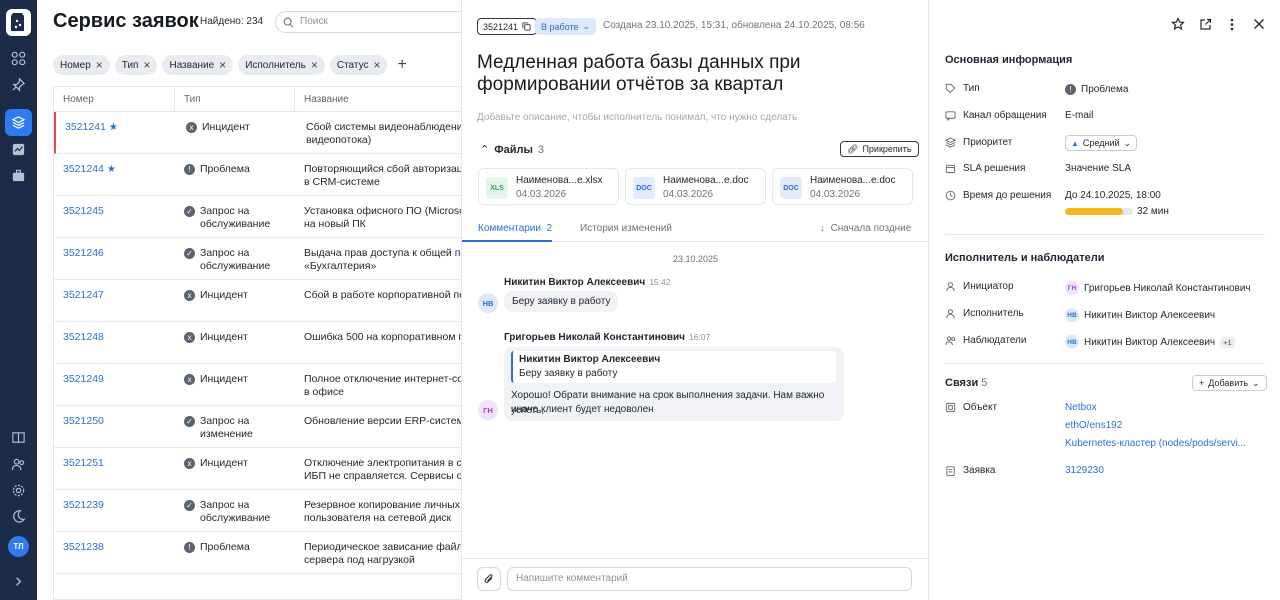 The image size is (1280, 600). Describe the element at coordinates (709, 579) in the screenshot. I see `comment-input: Напишите комментарий` at that location.